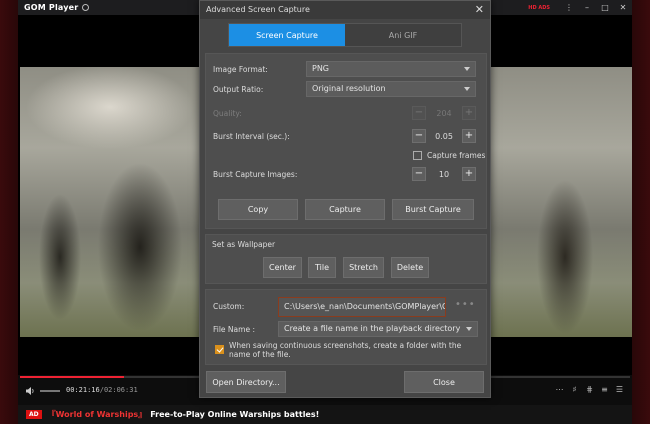 Image resolution: width=650 pixels, height=424 pixels. What do you see at coordinates (50, 391) in the screenshot?
I see `volume-slider` at bounding box center [50, 391].